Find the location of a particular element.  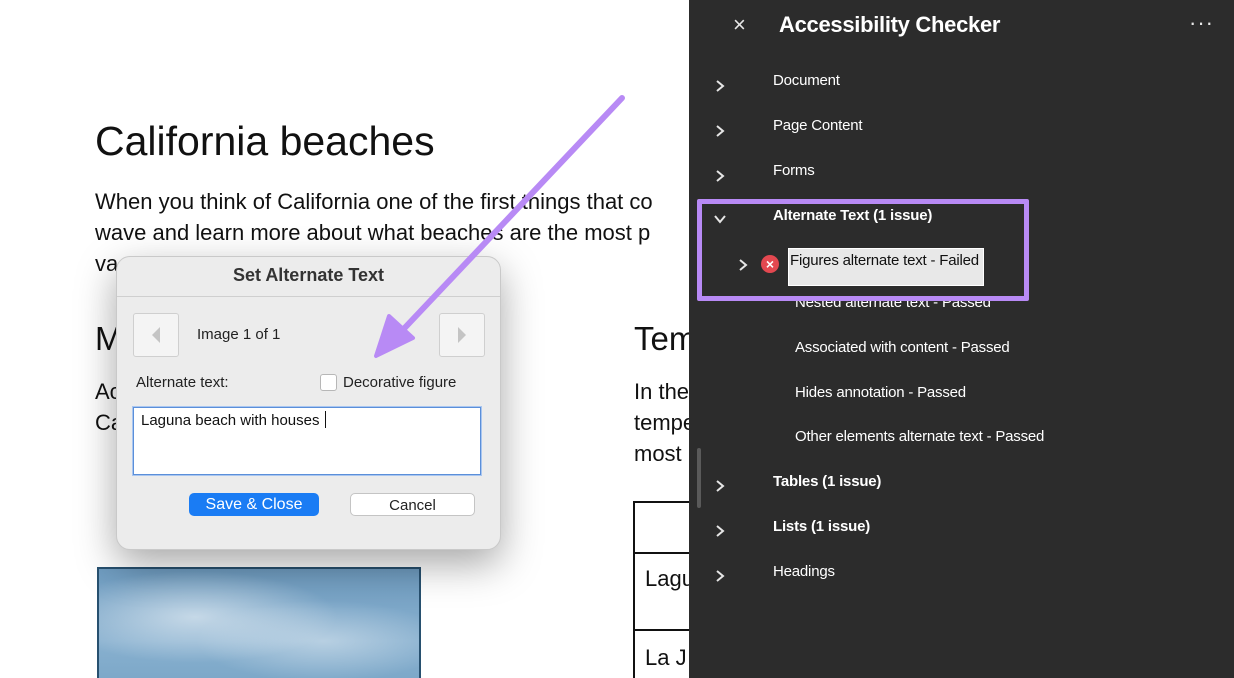

dialog-divider is located at coordinates (308, 296).